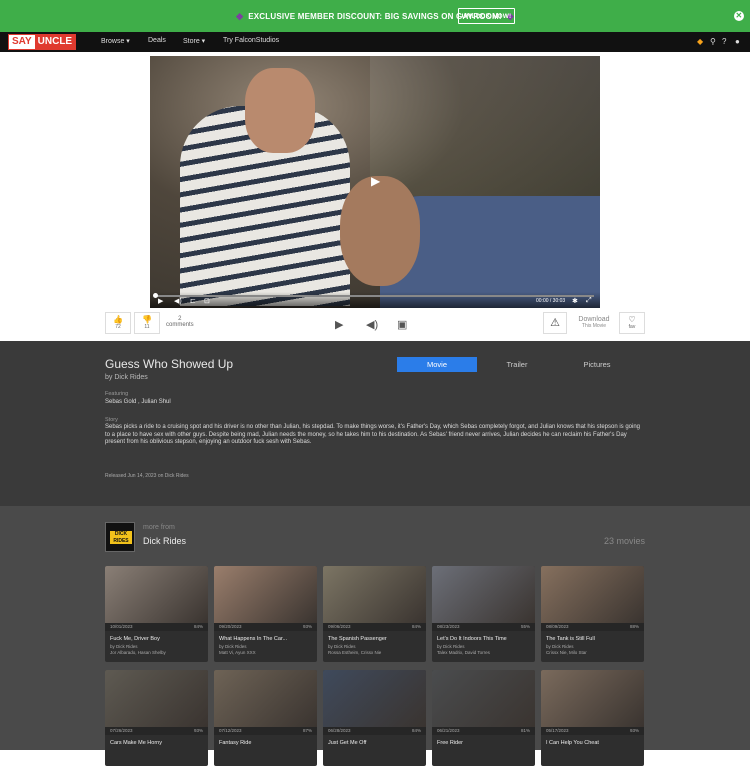  What do you see at coordinates (118, 319) in the screenshot?
I see `thumbs-up-icon: 👍` at bounding box center [118, 319].